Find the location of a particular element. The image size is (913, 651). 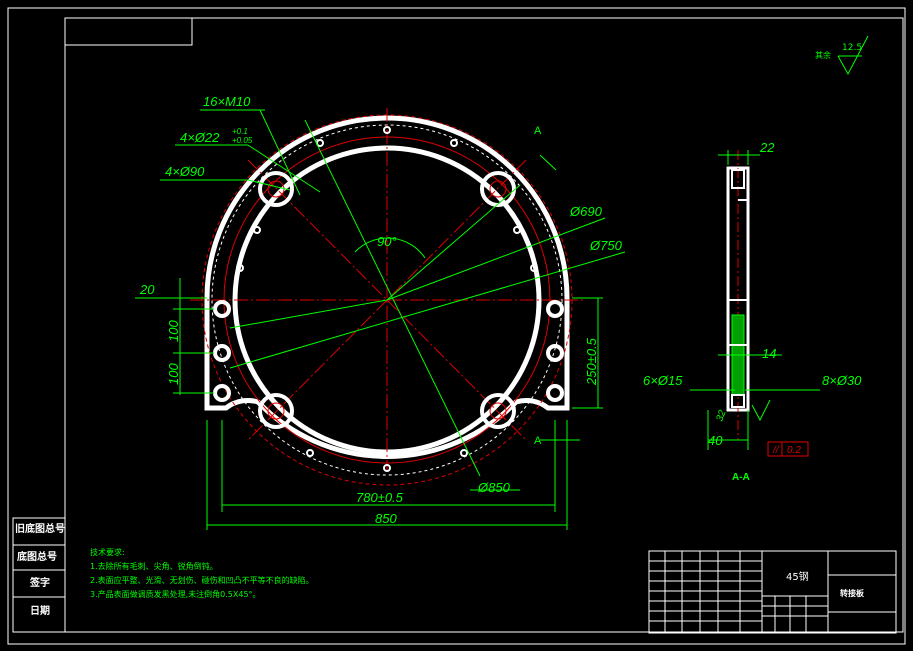

dim-6xd15: 6×Ø15 is located at coordinates (663, 380).